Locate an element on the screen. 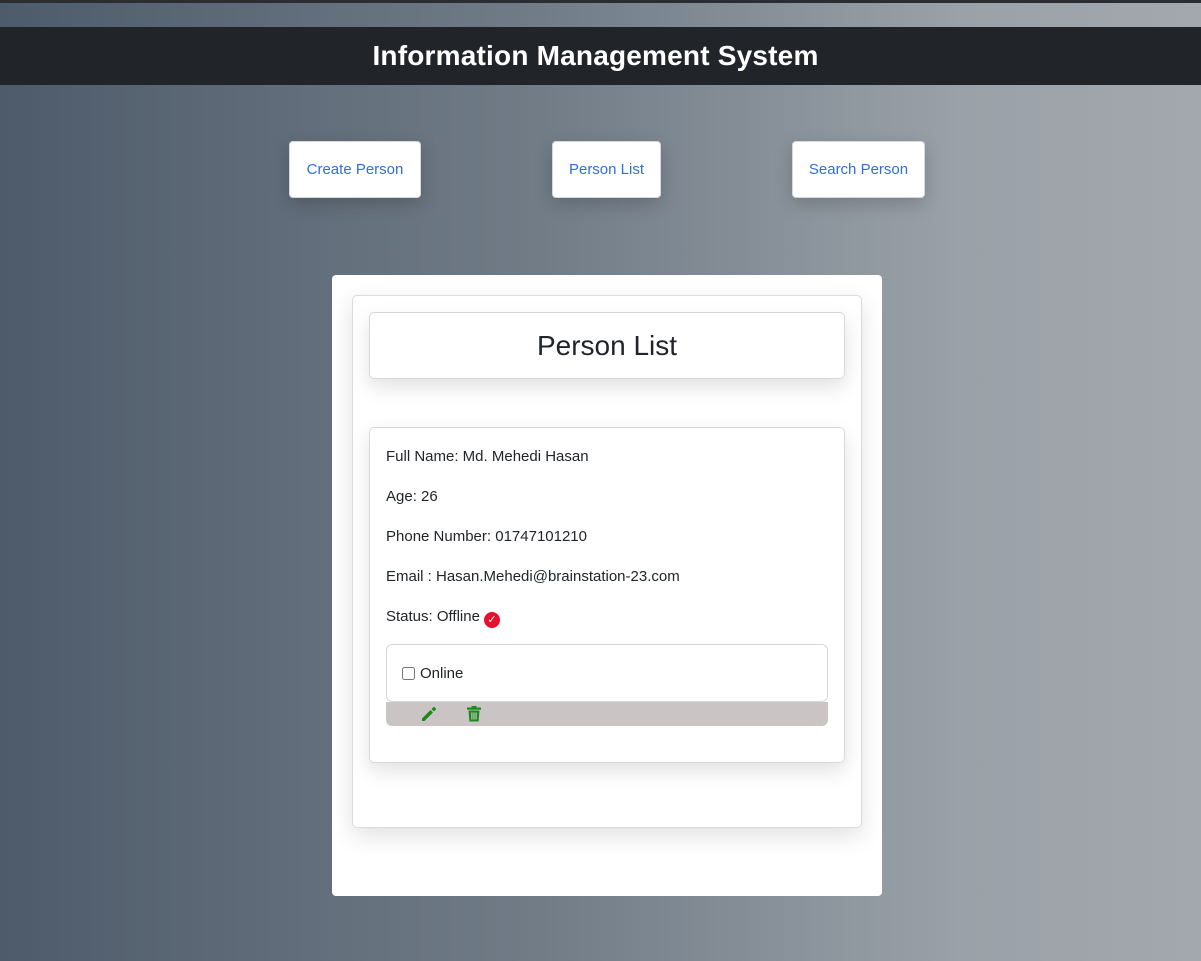 The image size is (1201, 961). action-bar is located at coordinates (607, 714).